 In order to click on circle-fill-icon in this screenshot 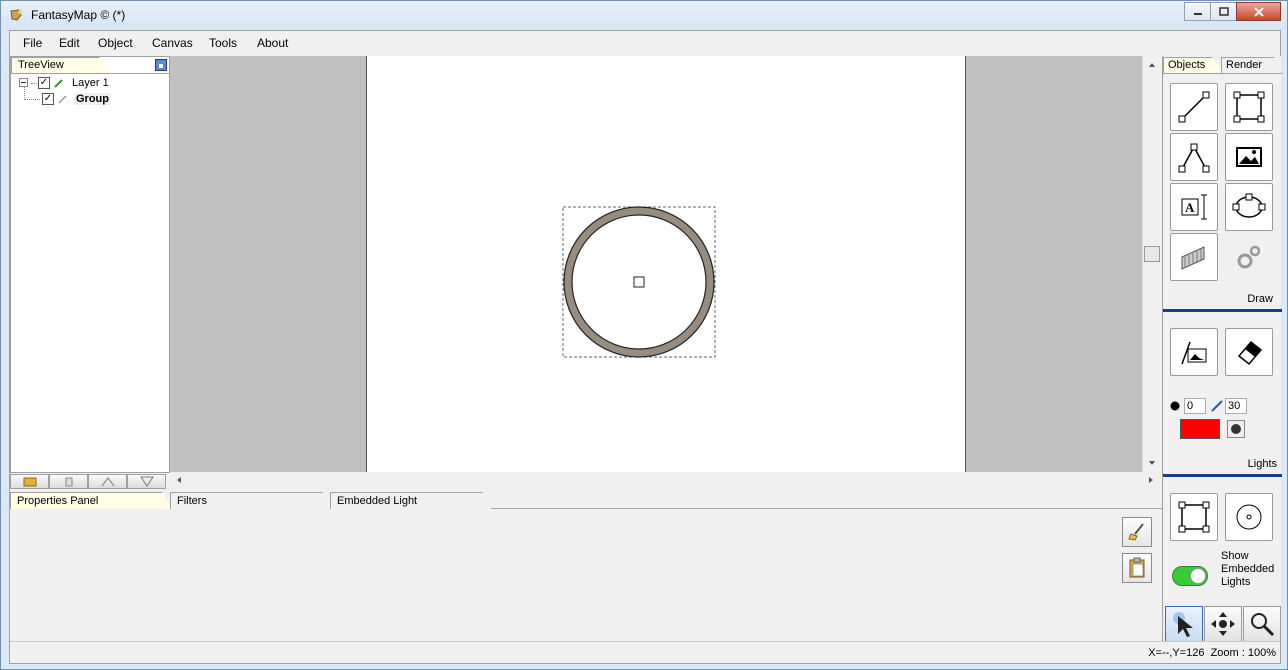, I will do `click(1236, 429)`.